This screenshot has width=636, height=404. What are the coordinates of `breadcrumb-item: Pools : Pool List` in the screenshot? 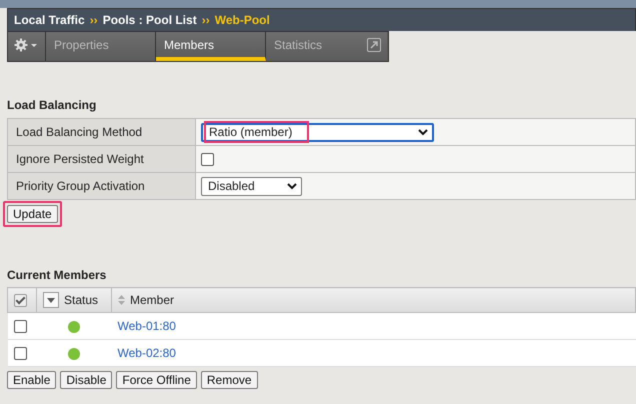 It's located at (149, 20).